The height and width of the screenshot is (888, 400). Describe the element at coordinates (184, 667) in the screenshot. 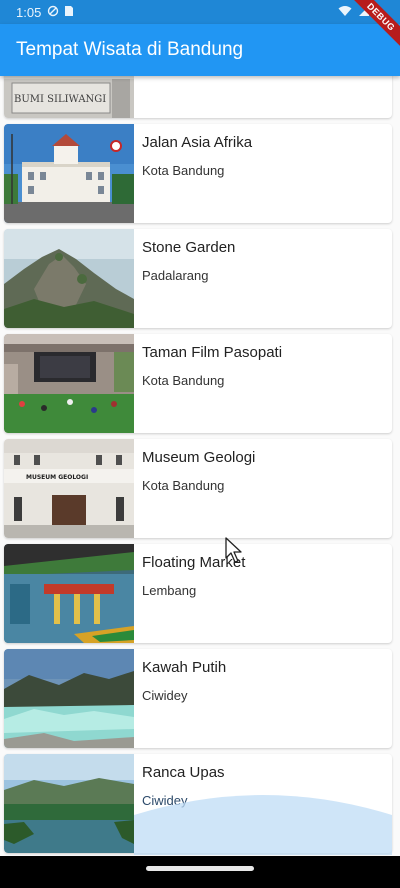

I see `place-name: Kawah Putih` at that location.